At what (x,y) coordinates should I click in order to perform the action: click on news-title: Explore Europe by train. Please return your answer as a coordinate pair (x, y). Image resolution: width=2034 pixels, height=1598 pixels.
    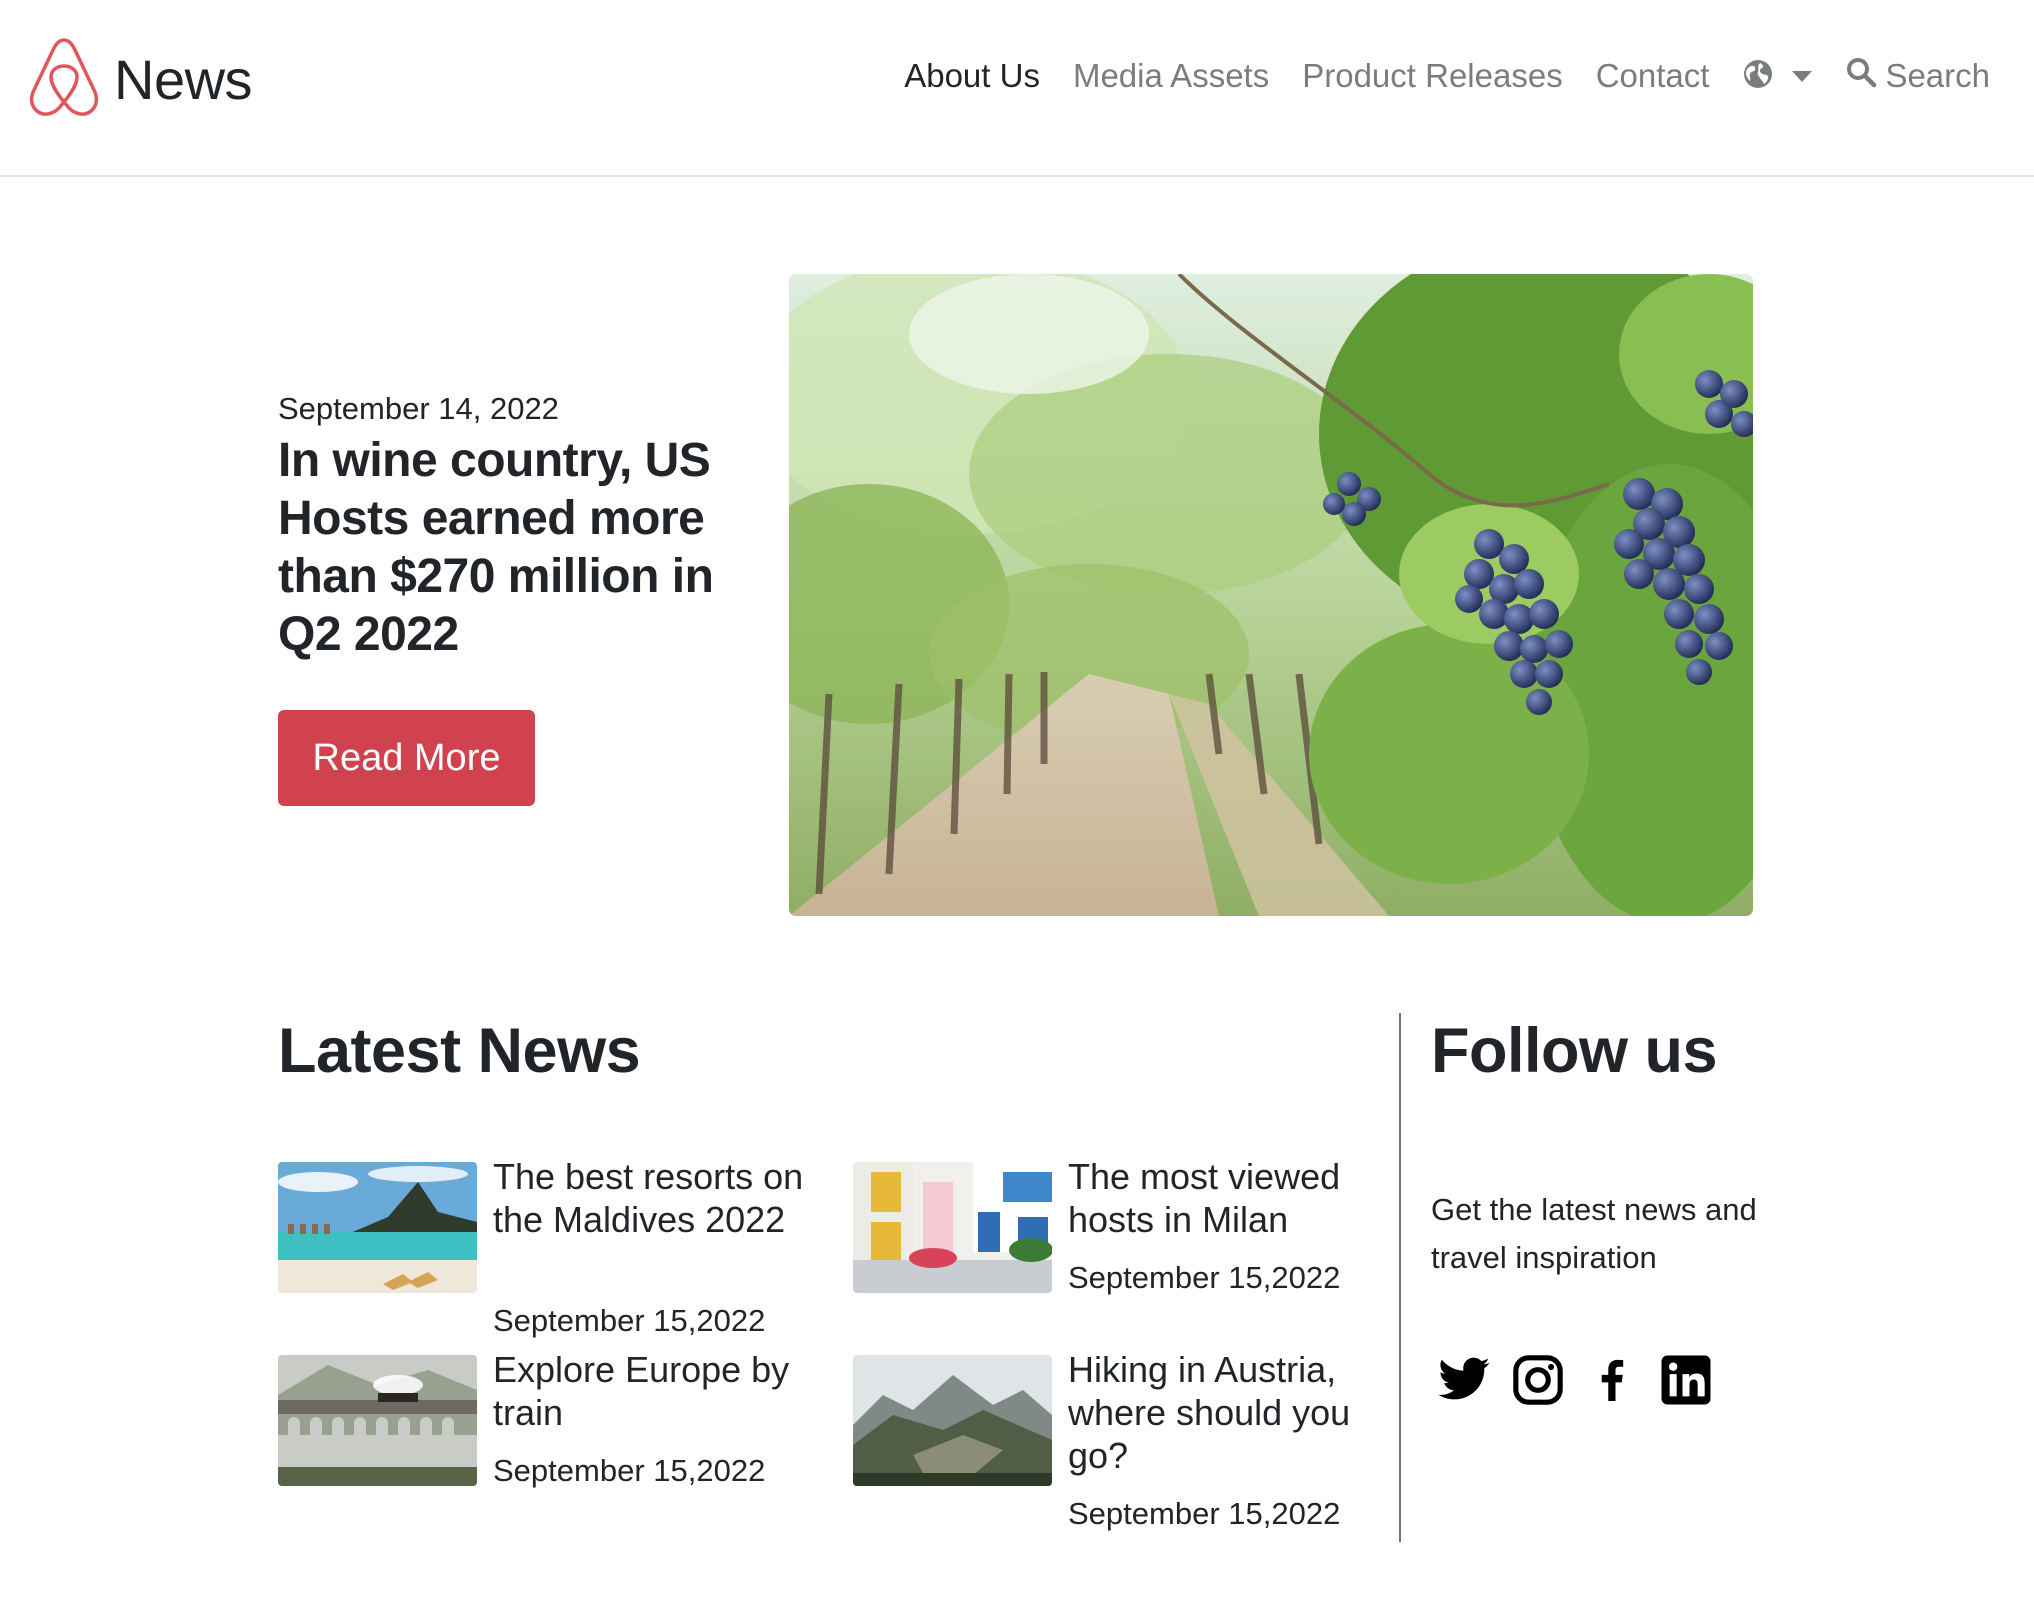
    Looking at the image, I should click on (653, 1391).